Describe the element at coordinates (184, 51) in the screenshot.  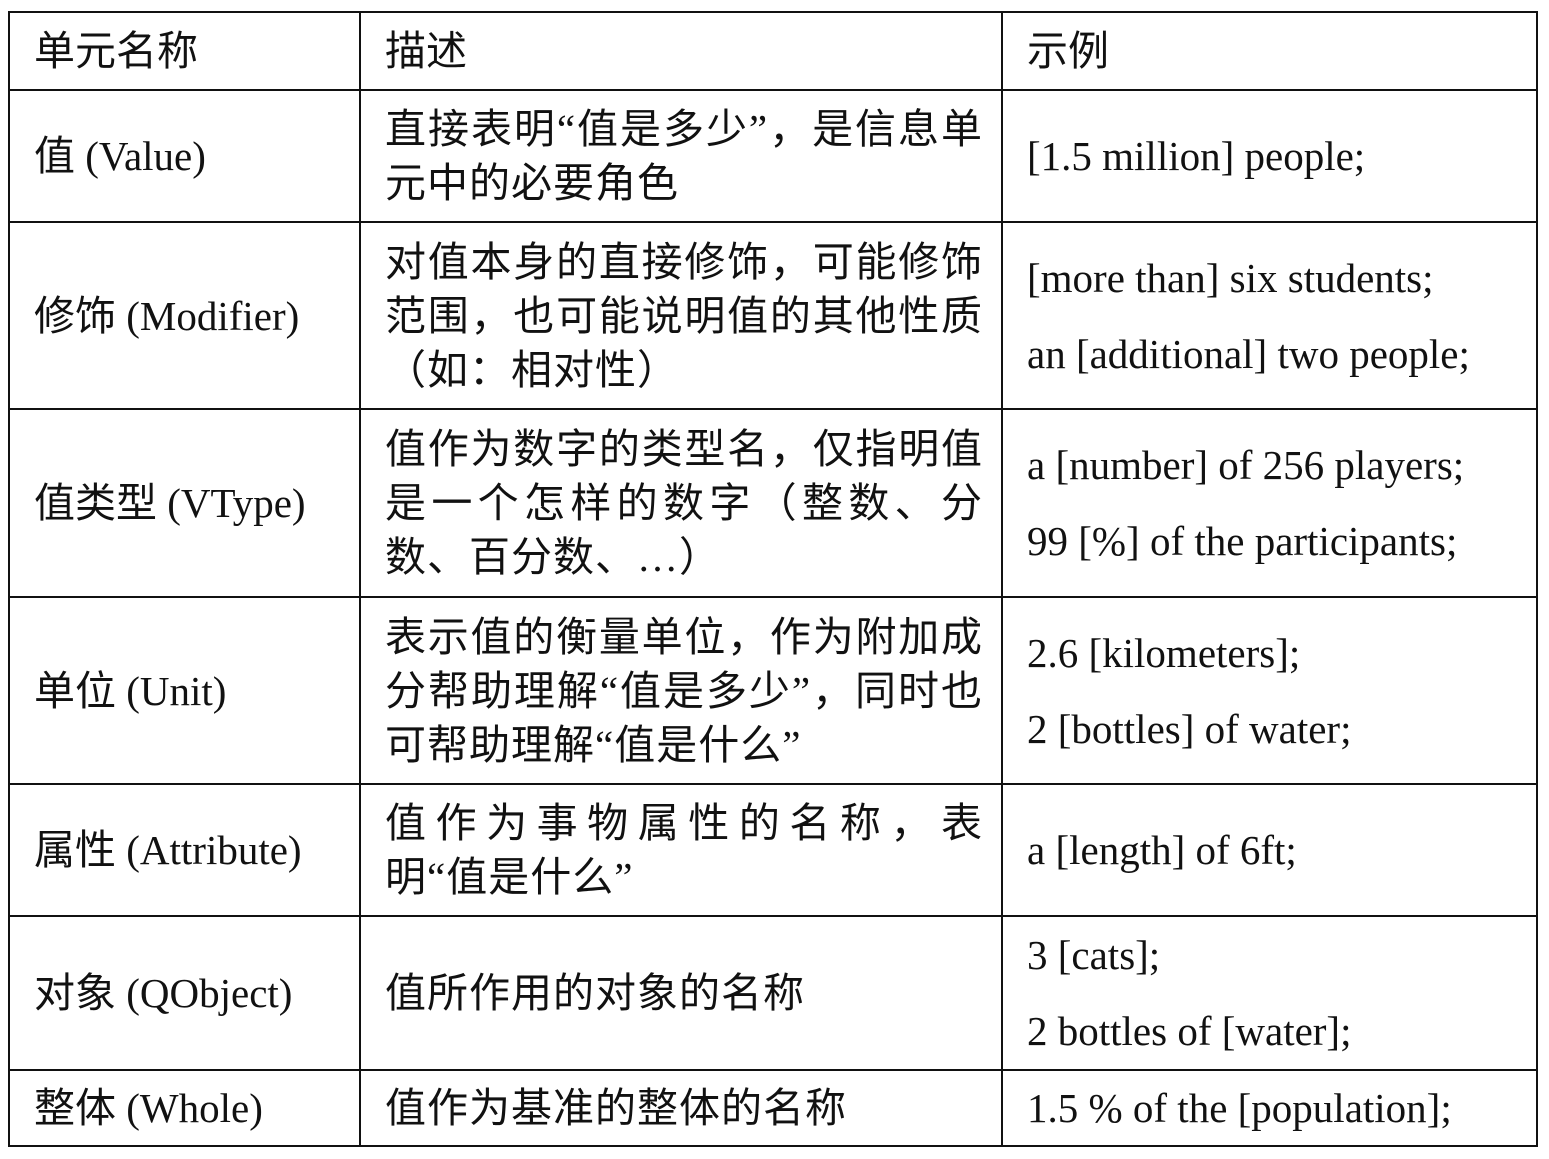
I see `header-name-cell: 单元名称` at that location.